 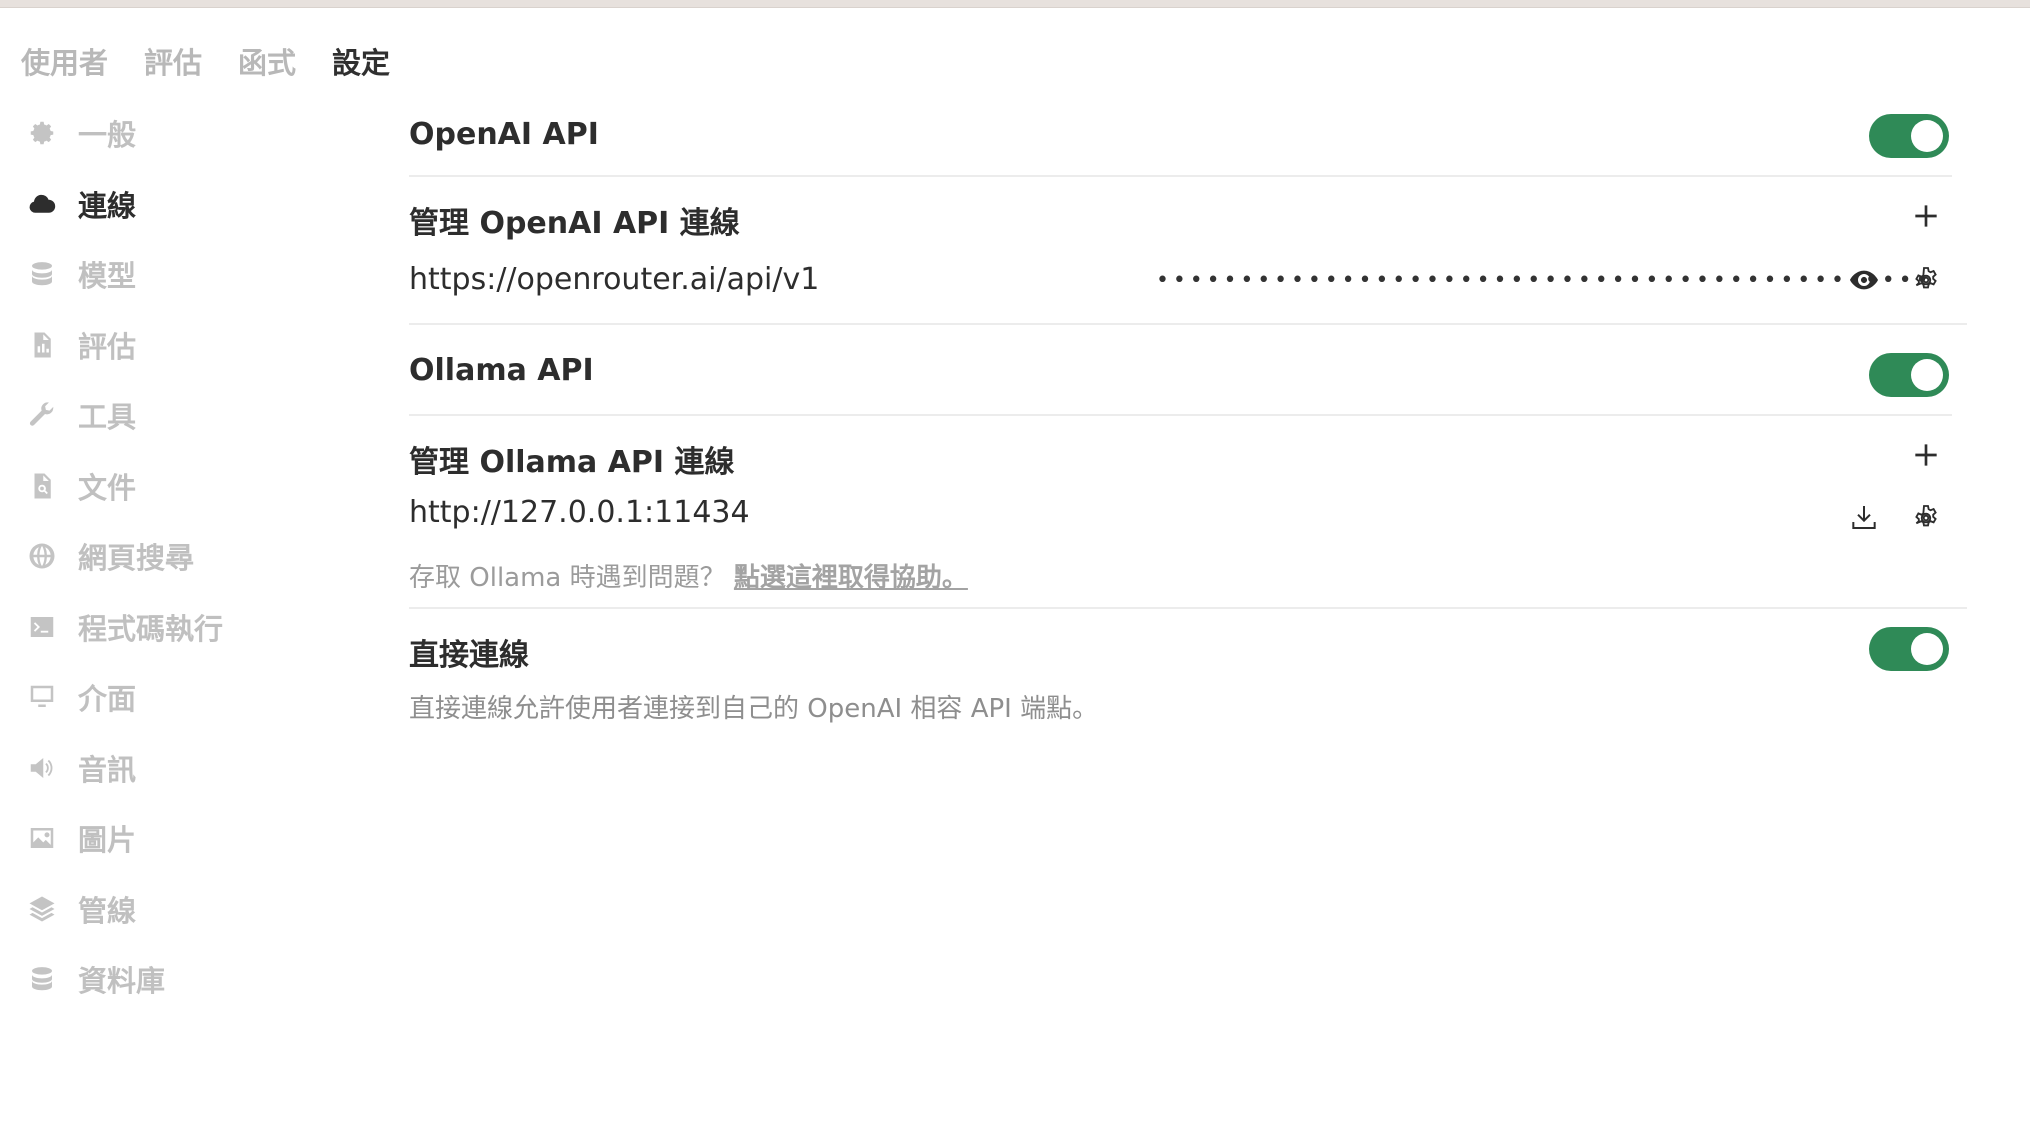 What do you see at coordinates (176, 909) in the screenshot?
I see `sidebar-item-pipelines: 管線` at bounding box center [176, 909].